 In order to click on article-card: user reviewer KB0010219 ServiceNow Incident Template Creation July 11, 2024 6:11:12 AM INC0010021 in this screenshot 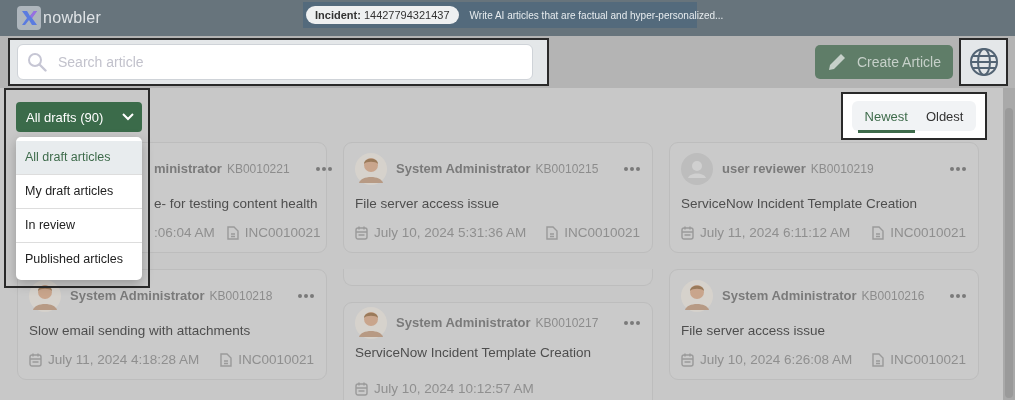, I will do `click(824, 197)`.